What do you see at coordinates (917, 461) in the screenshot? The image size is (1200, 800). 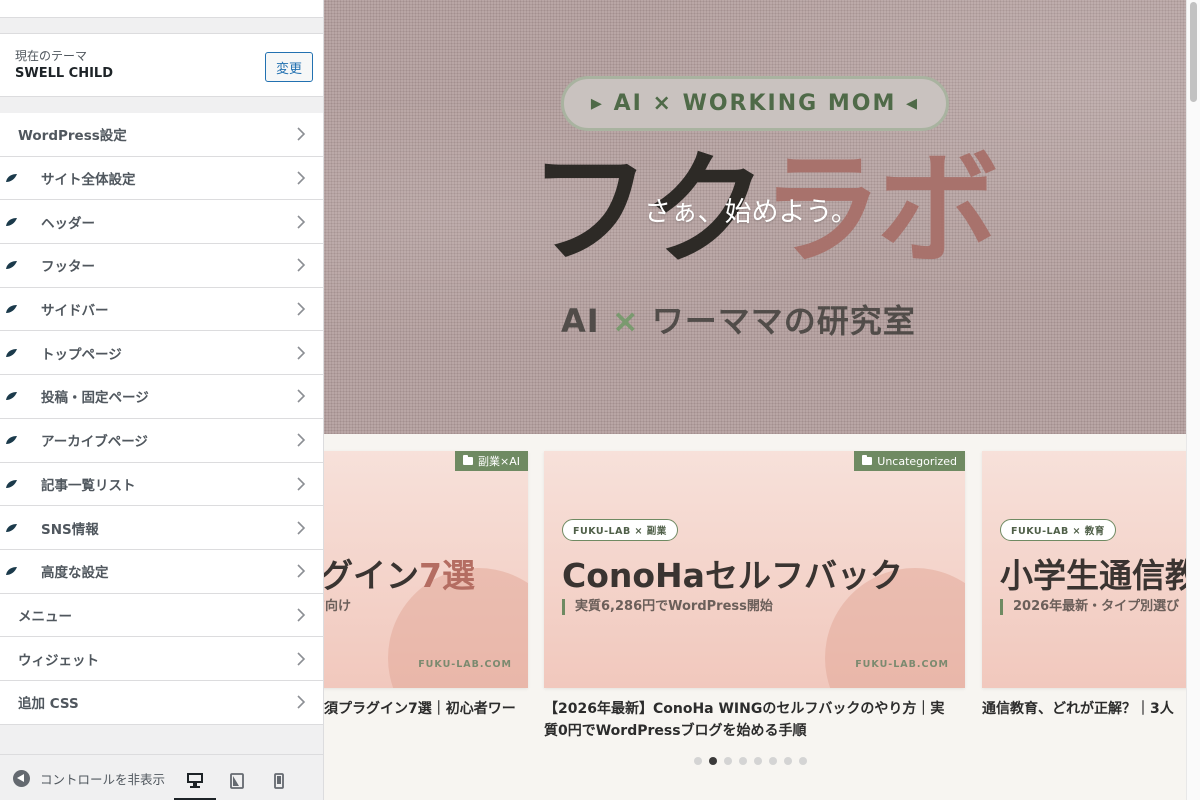 I see `category-label: Uncategorized` at bounding box center [917, 461].